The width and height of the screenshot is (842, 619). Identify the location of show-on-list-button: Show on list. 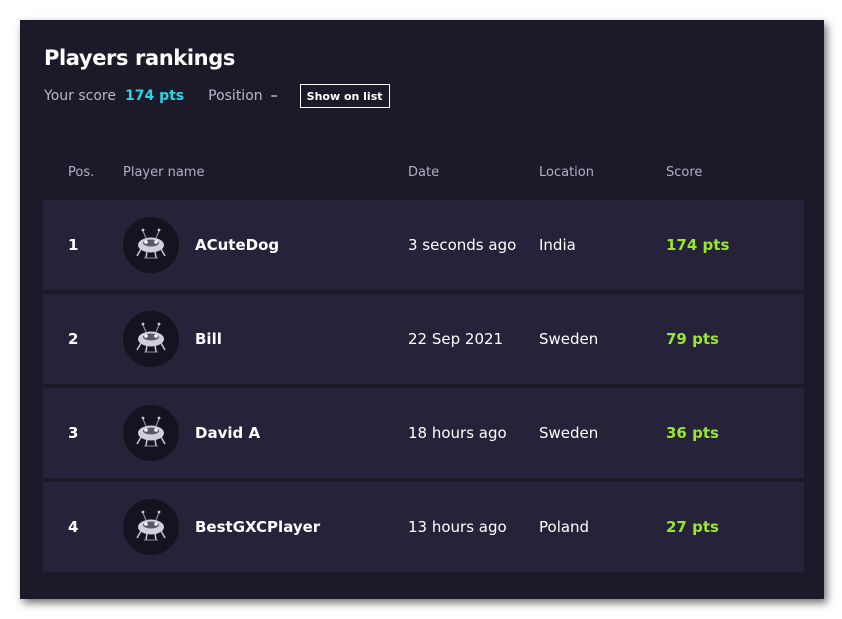
(344, 96).